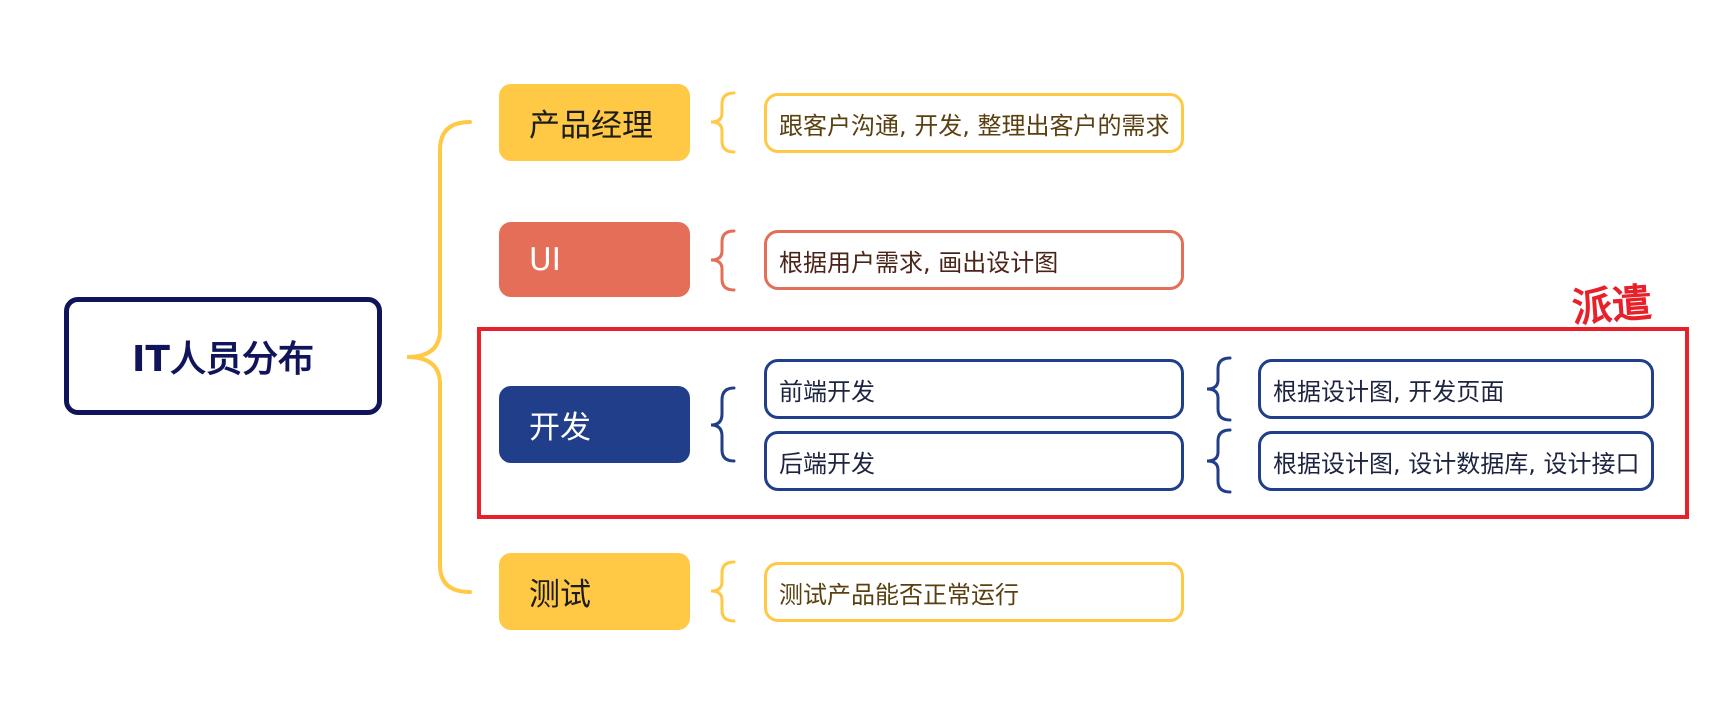 The width and height of the screenshot is (1731, 725). What do you see at coordinates (723, 260) in the screenshot?
I see `brace-ui` at bounding box center [723, 260].